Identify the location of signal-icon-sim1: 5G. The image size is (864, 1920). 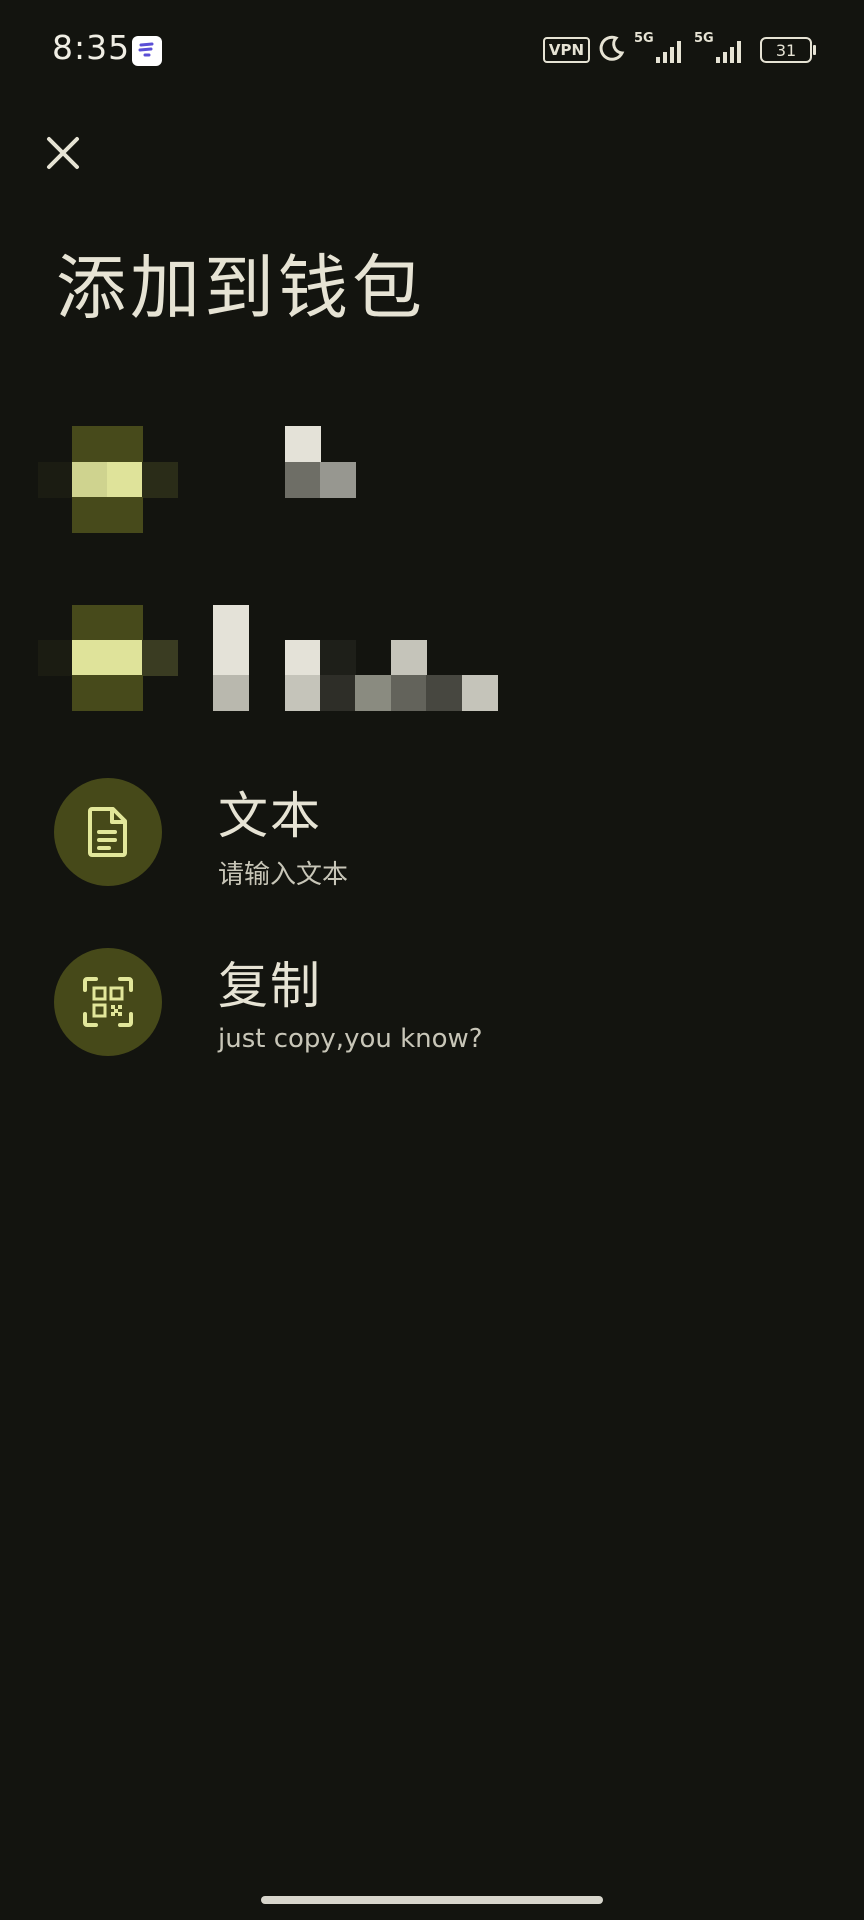
(660, 48).